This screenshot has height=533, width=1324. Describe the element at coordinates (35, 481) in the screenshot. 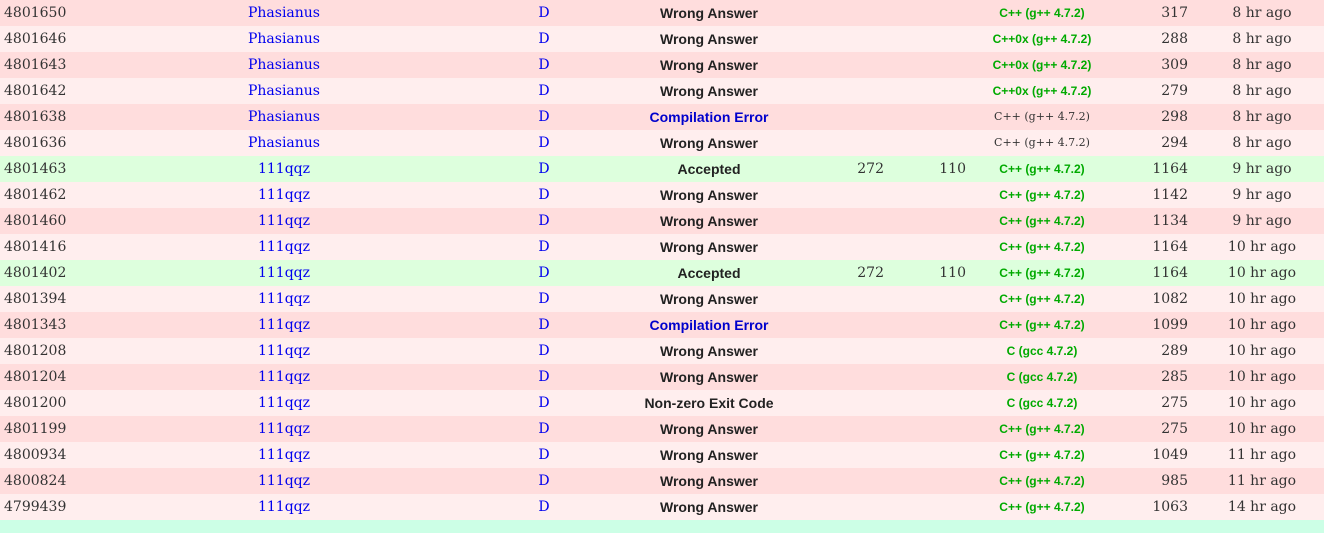

I see `run-id: 4800824` at that location.